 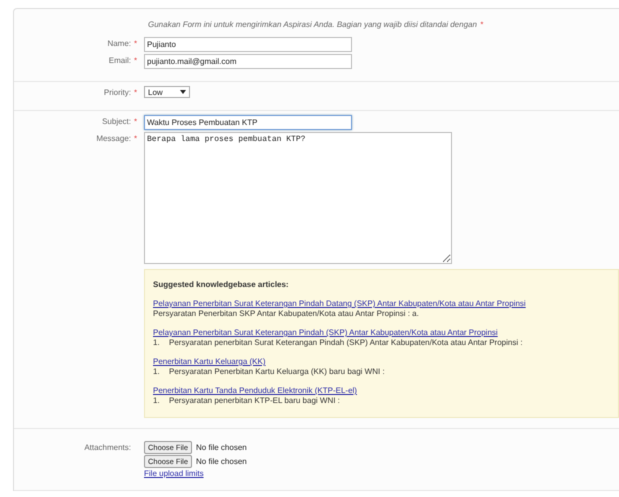 I want to click on field-label: Priority:, so click(x=117, y=92).